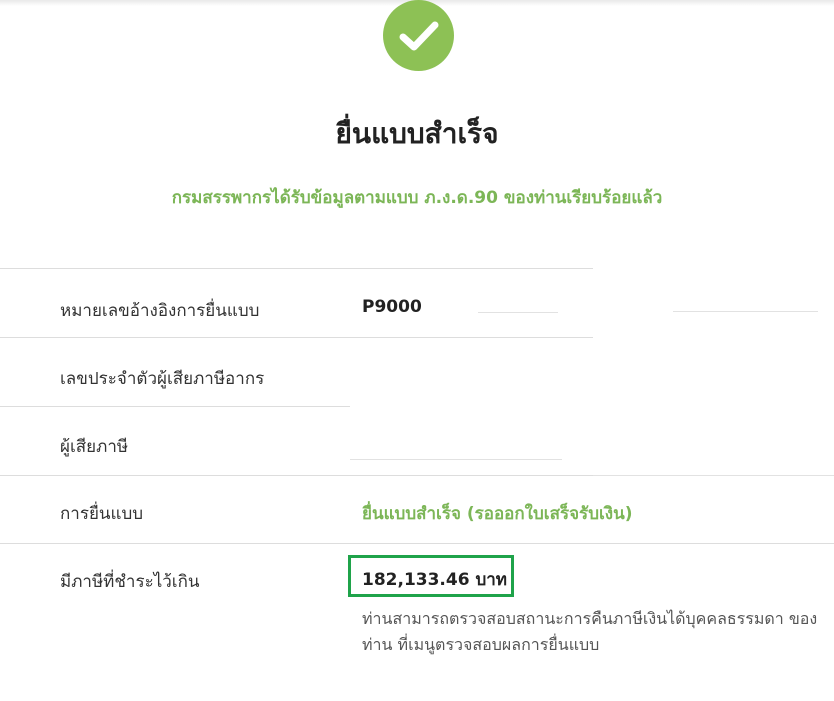 The height and width of the screenshot is (701, 834). What do you see at coordinates (162, 379) in the screenshot?
I see `taxpayer-id-label: เลขประจำตัวผู้เสียภาษีอากร` at bounding box center [162, 379].